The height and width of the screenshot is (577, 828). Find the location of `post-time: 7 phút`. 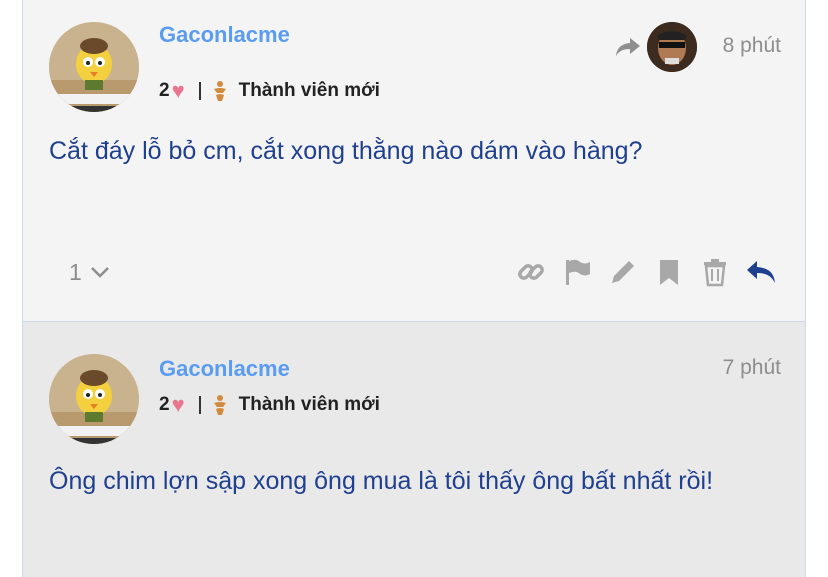

post-time: 7 phút is located at coordinates (752, 368).